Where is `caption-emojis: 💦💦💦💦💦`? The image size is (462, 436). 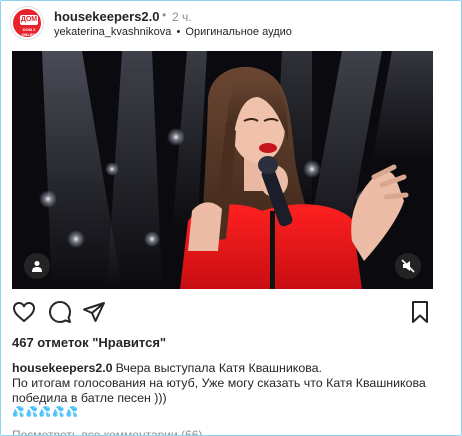
caption-emojis: 💦💦💦💦💦 is located at coordinates (46, 412).